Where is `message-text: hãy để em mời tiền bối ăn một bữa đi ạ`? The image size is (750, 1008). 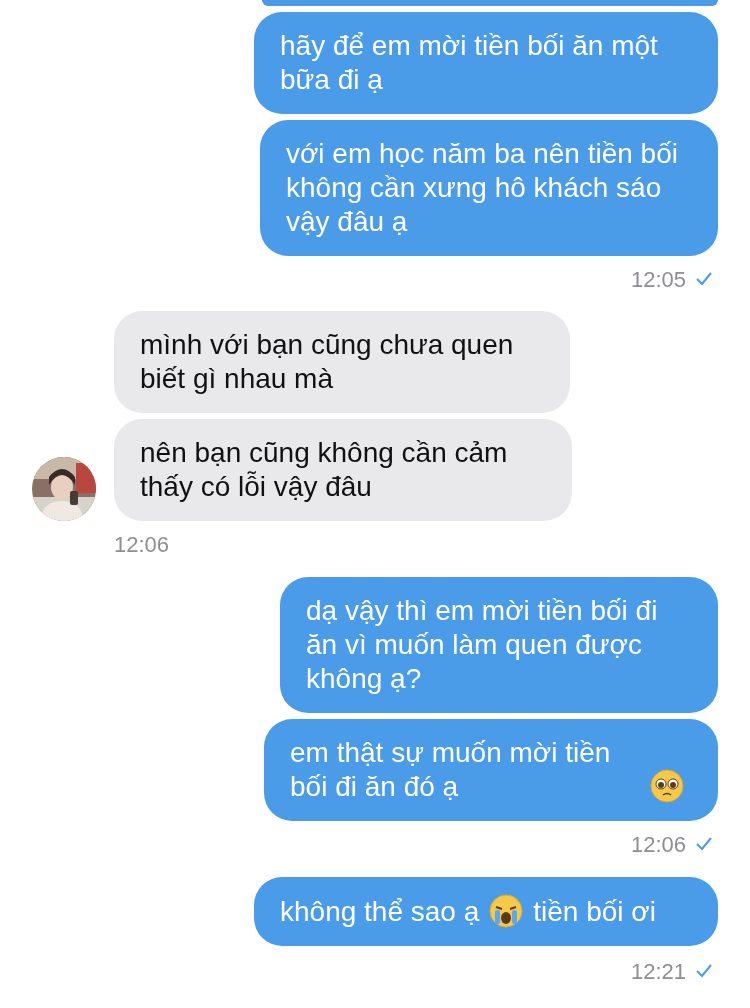
message-text: hãy để em mời tiền bối ăn một bữa đi ạ is located at coordinates (469, 63).